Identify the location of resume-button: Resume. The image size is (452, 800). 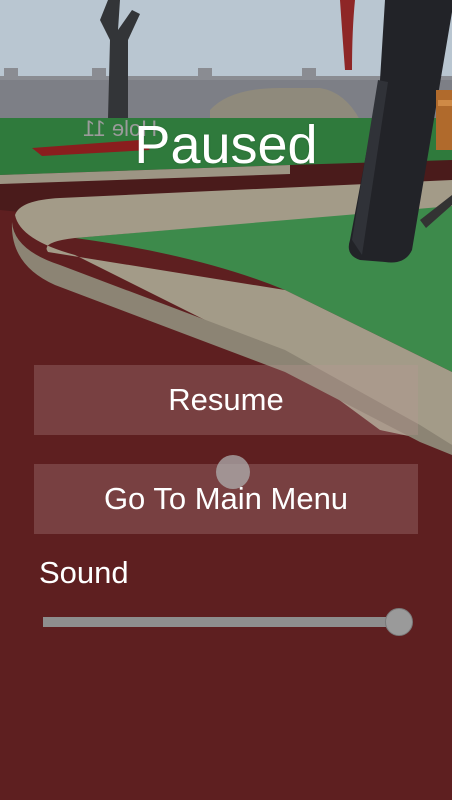
(226, 400).